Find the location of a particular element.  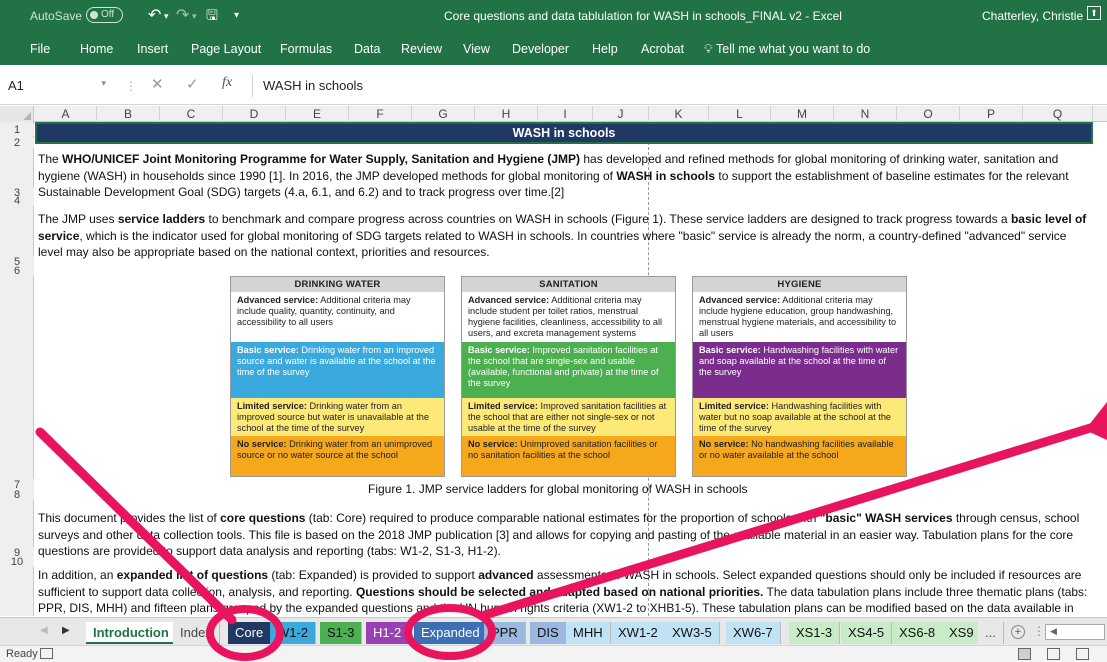

row-header-2: 2 is located at coordinates (17, 143).